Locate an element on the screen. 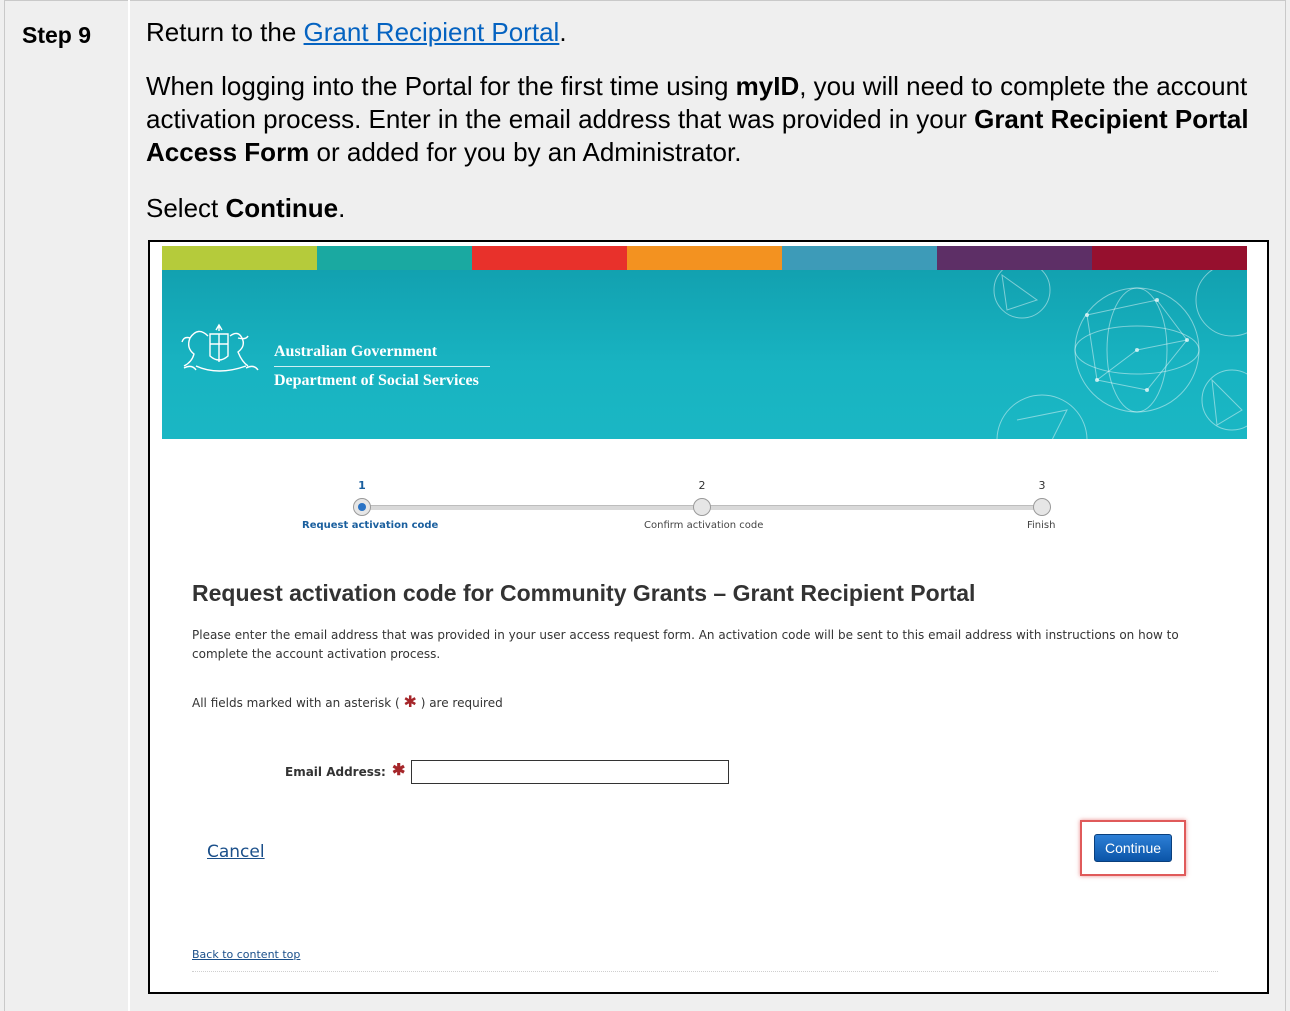 Image resolution: width=1290 pixels, height=1011 pixels. step-2-label: Confirm activation code is located at coordinates (704, 525).